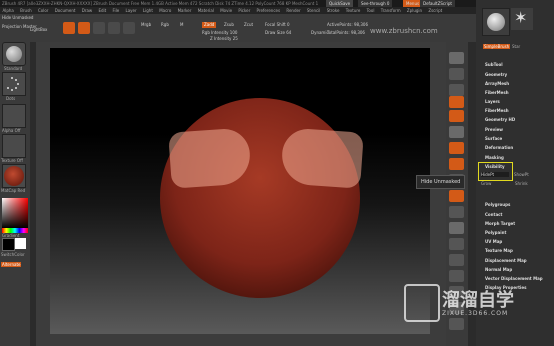 The image size is (554, 346). I want to click on menu-item-transform: Transform, so click(391, 10).